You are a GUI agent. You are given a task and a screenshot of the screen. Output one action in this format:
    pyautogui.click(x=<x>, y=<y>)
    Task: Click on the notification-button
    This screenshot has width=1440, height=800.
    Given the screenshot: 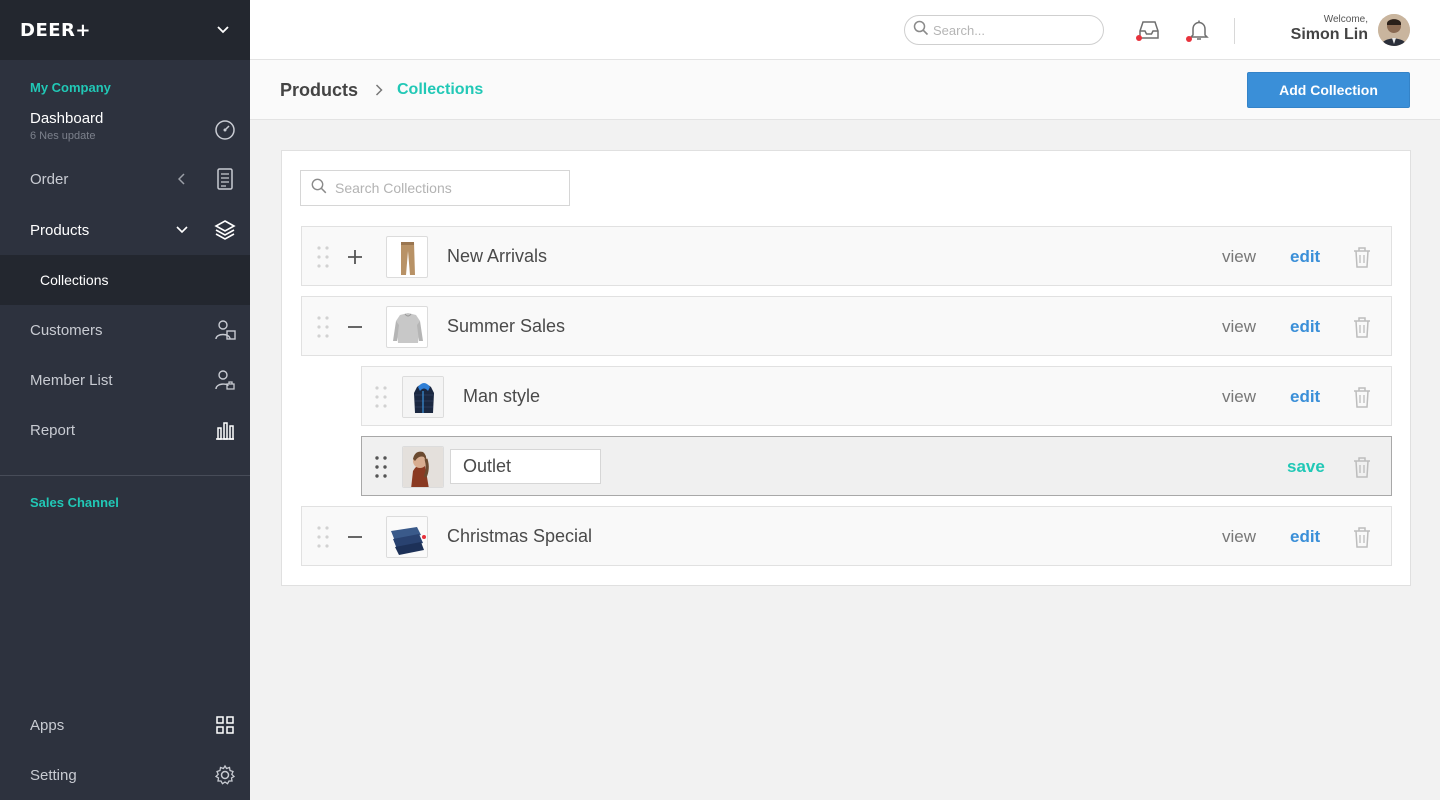 What is the action you would take?
    pyautogui.click(x=1199, y=30)
    